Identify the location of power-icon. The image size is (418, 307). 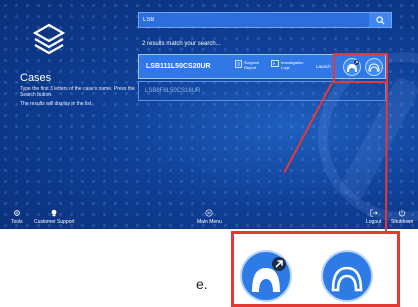
(402, 213).